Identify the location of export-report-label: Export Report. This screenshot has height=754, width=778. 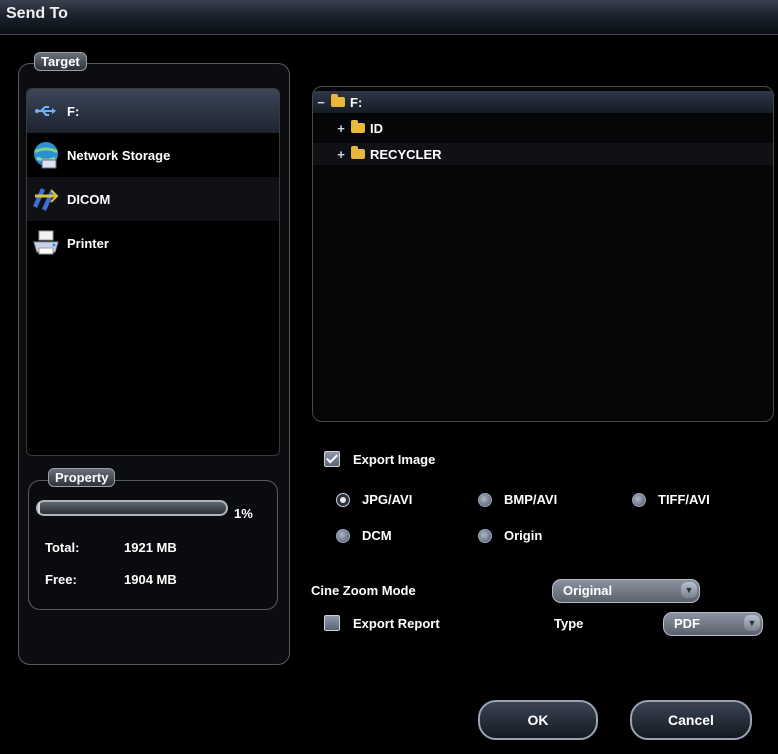
(396, 623).